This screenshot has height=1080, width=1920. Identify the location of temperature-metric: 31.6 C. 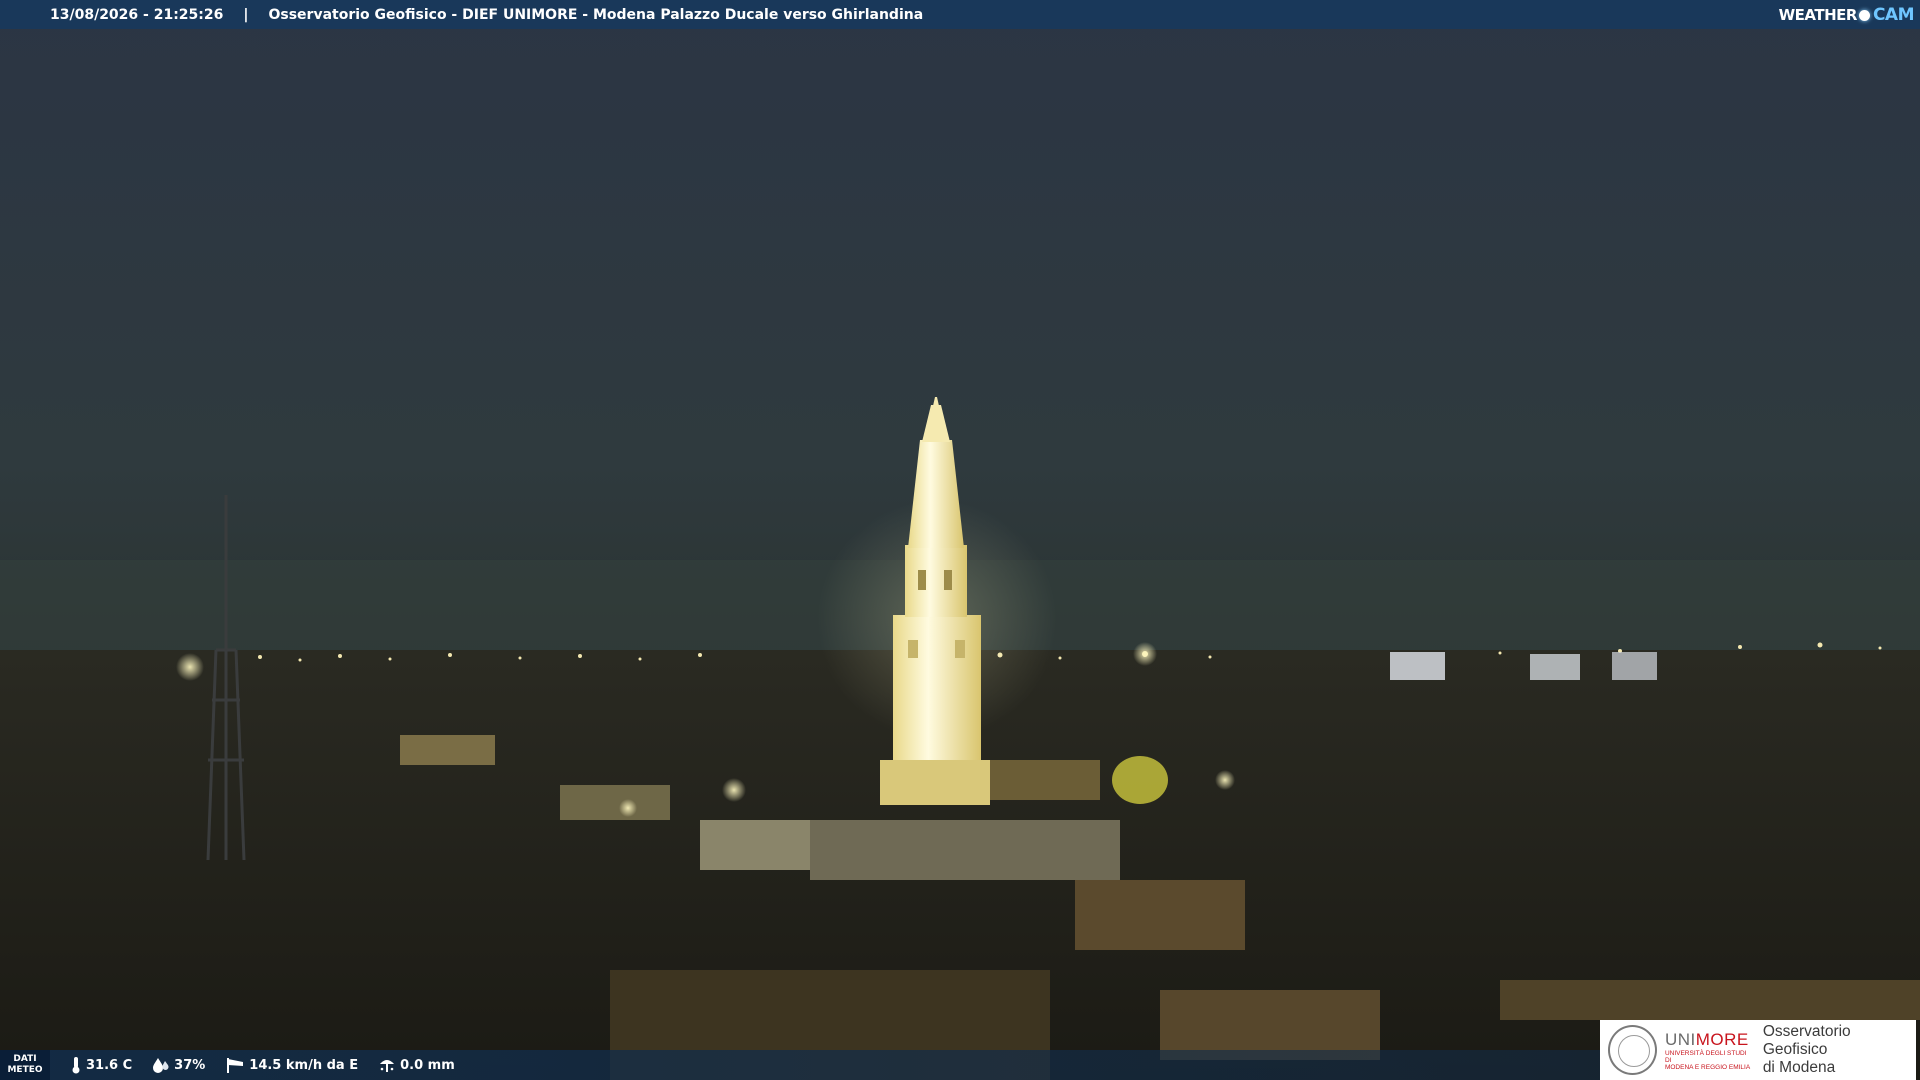
(101, 1065).